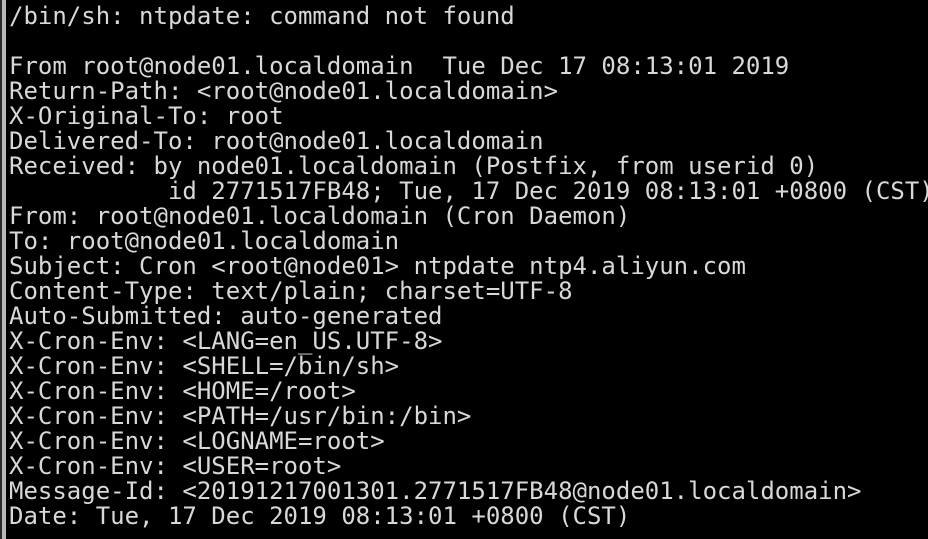  What do you see at coordinates (197, 441) in the screenshot?
I see `output-line-cron-env-logname: X-Cron-Env: <LOGNAME=root>` at bounding box center [197, 441].